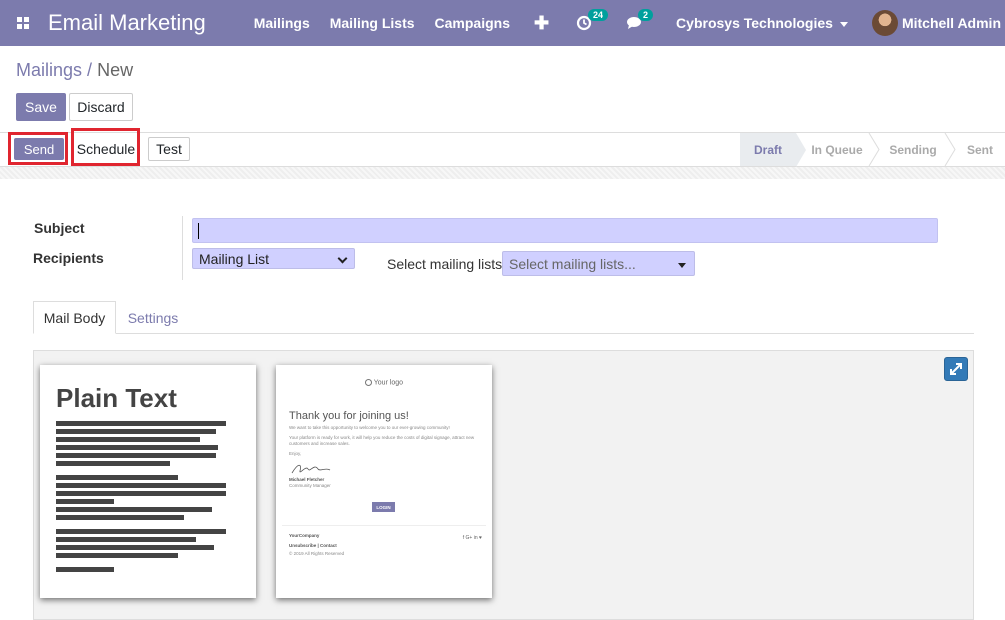 Image resolution: width=1005 pixels, height=620 pixels. Describe the element at coordinates (383, 507) in the screenshot. I see `login-button: LOGIN` at that location.